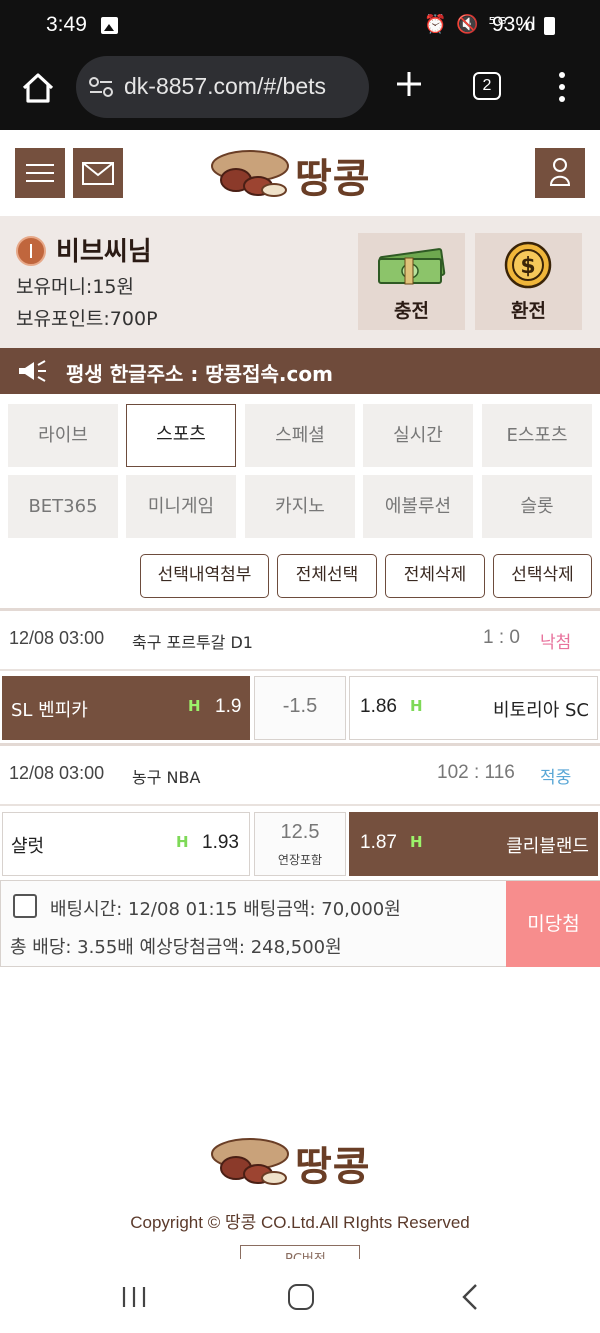 This screenshot has width=600, height=1333. What do you see at coordinates (166, 777) in the screenshot?
I see `match-league: 농구 NBA` at bounding box center [166, 777].